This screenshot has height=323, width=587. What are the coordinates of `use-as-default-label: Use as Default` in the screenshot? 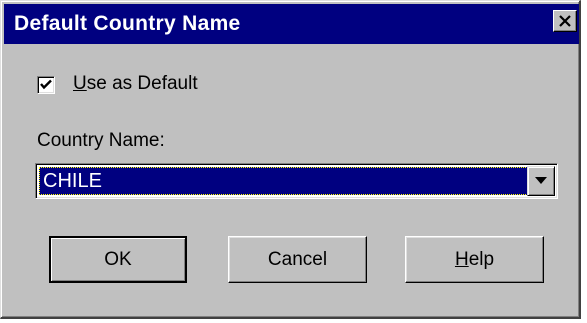 It's located at (135, 84).